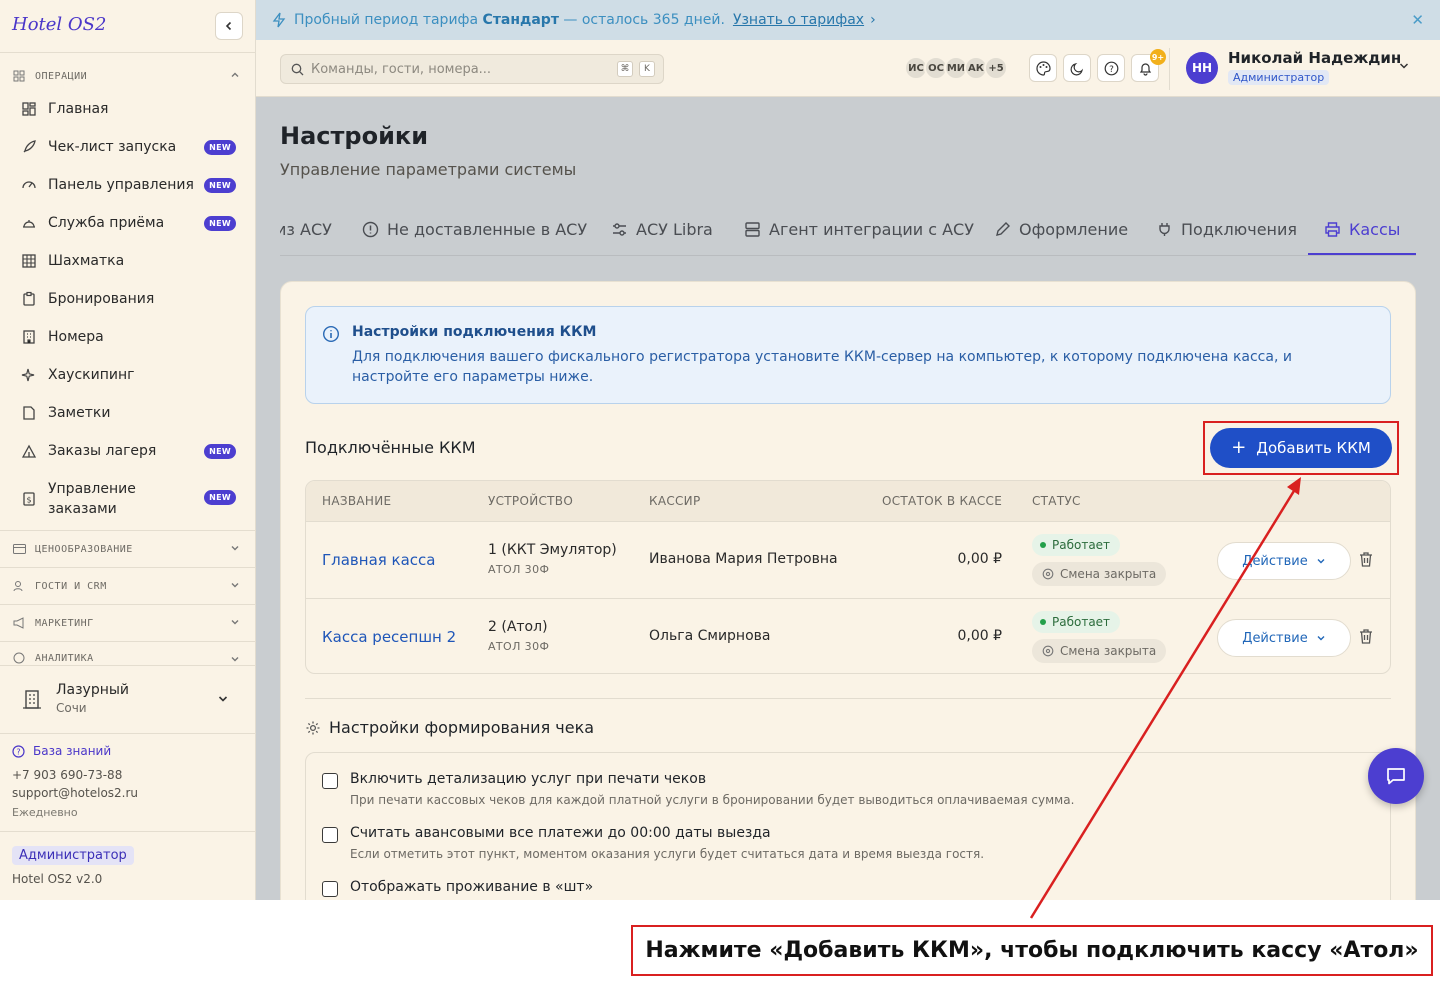 This screenshot has height=999, width=1440. What do you see at coordinates (472, 69) in the screenshot?
I see `search-input: Команды, гости, номера... ⌘ K` at bounding box center [472, 69].